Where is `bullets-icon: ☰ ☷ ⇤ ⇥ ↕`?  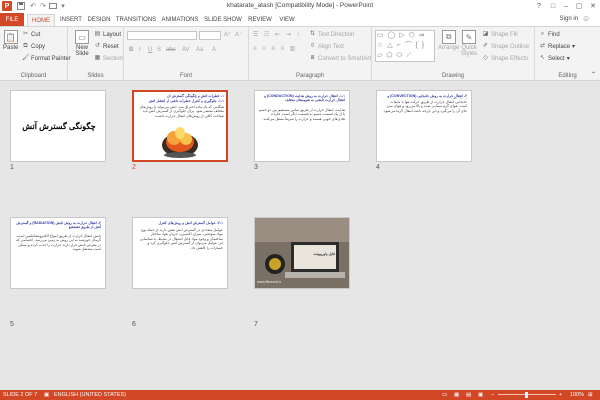
bullets-icon: ☰ ☷ ⇤ ⇥ ↕ is located at coordinates (277, 34).